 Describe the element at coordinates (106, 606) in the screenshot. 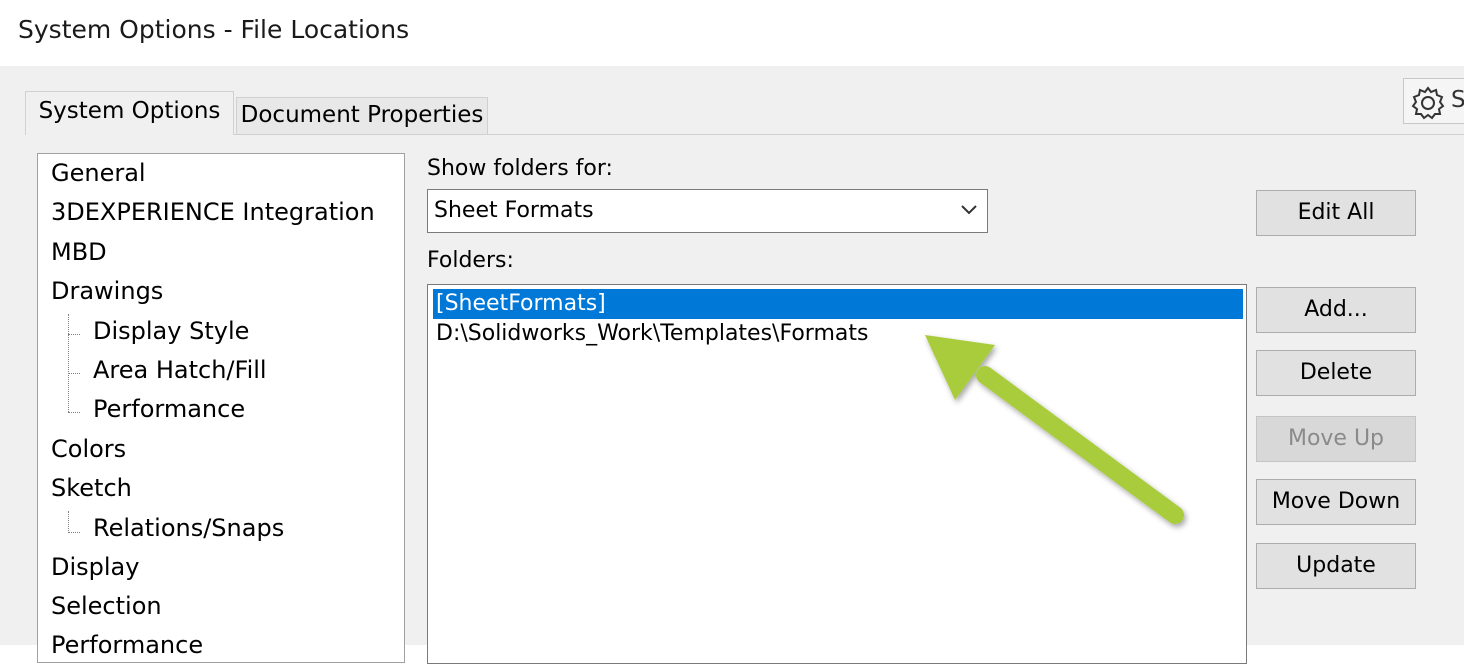

I see `tree-item-selection: Selection` at that location.